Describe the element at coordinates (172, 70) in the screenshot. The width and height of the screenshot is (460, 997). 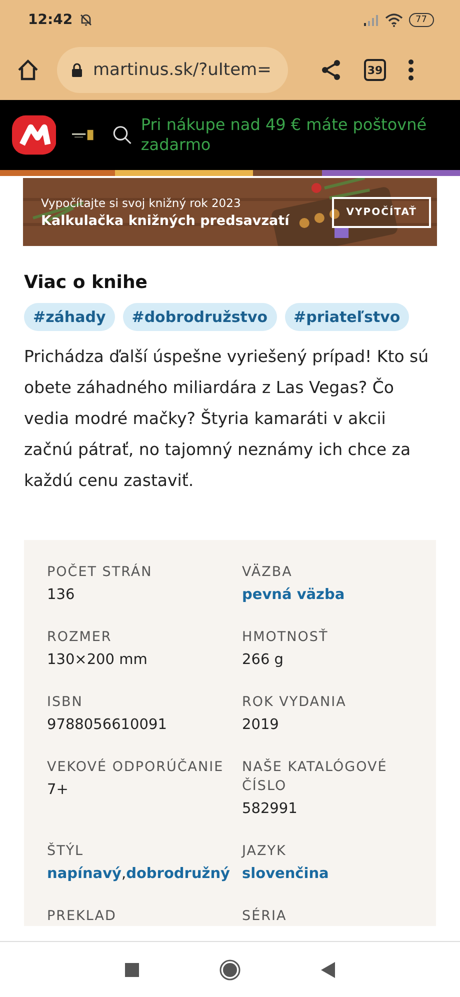
I see `url-field: martinus.sk/?uItem=` at that location.